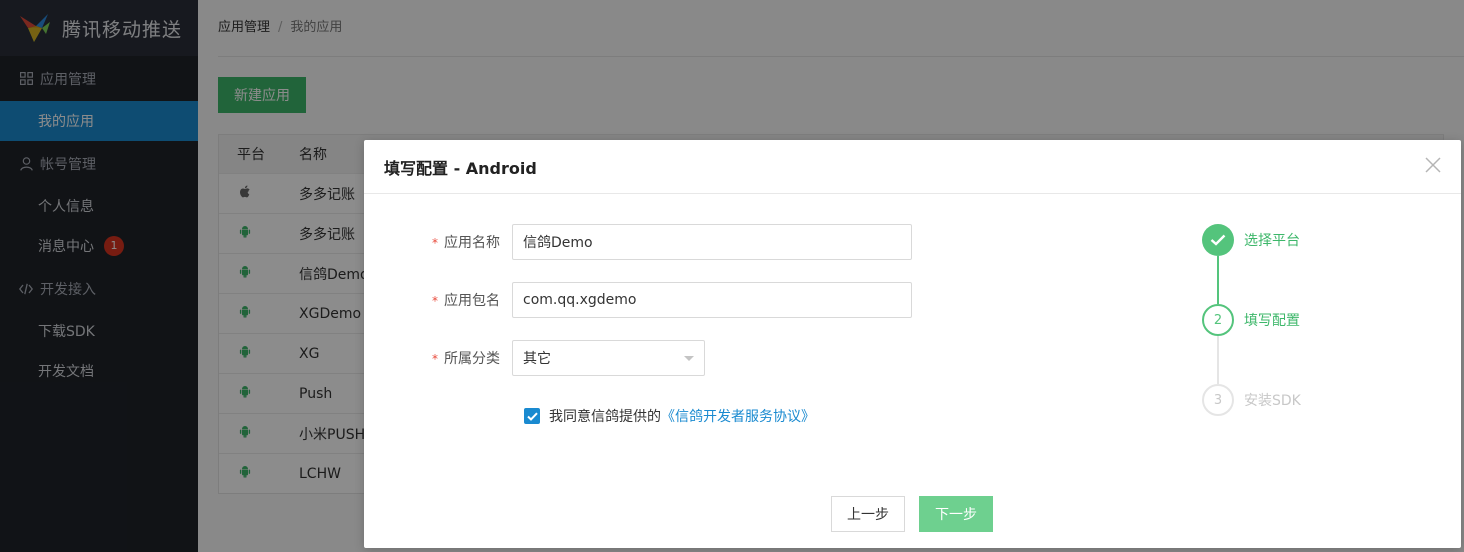 This screenshot has height=552, width=1464. I want to click on agreement-row: 我同意信鸽提供的 《信鸽开发者服务协议》, so click(669, 416).